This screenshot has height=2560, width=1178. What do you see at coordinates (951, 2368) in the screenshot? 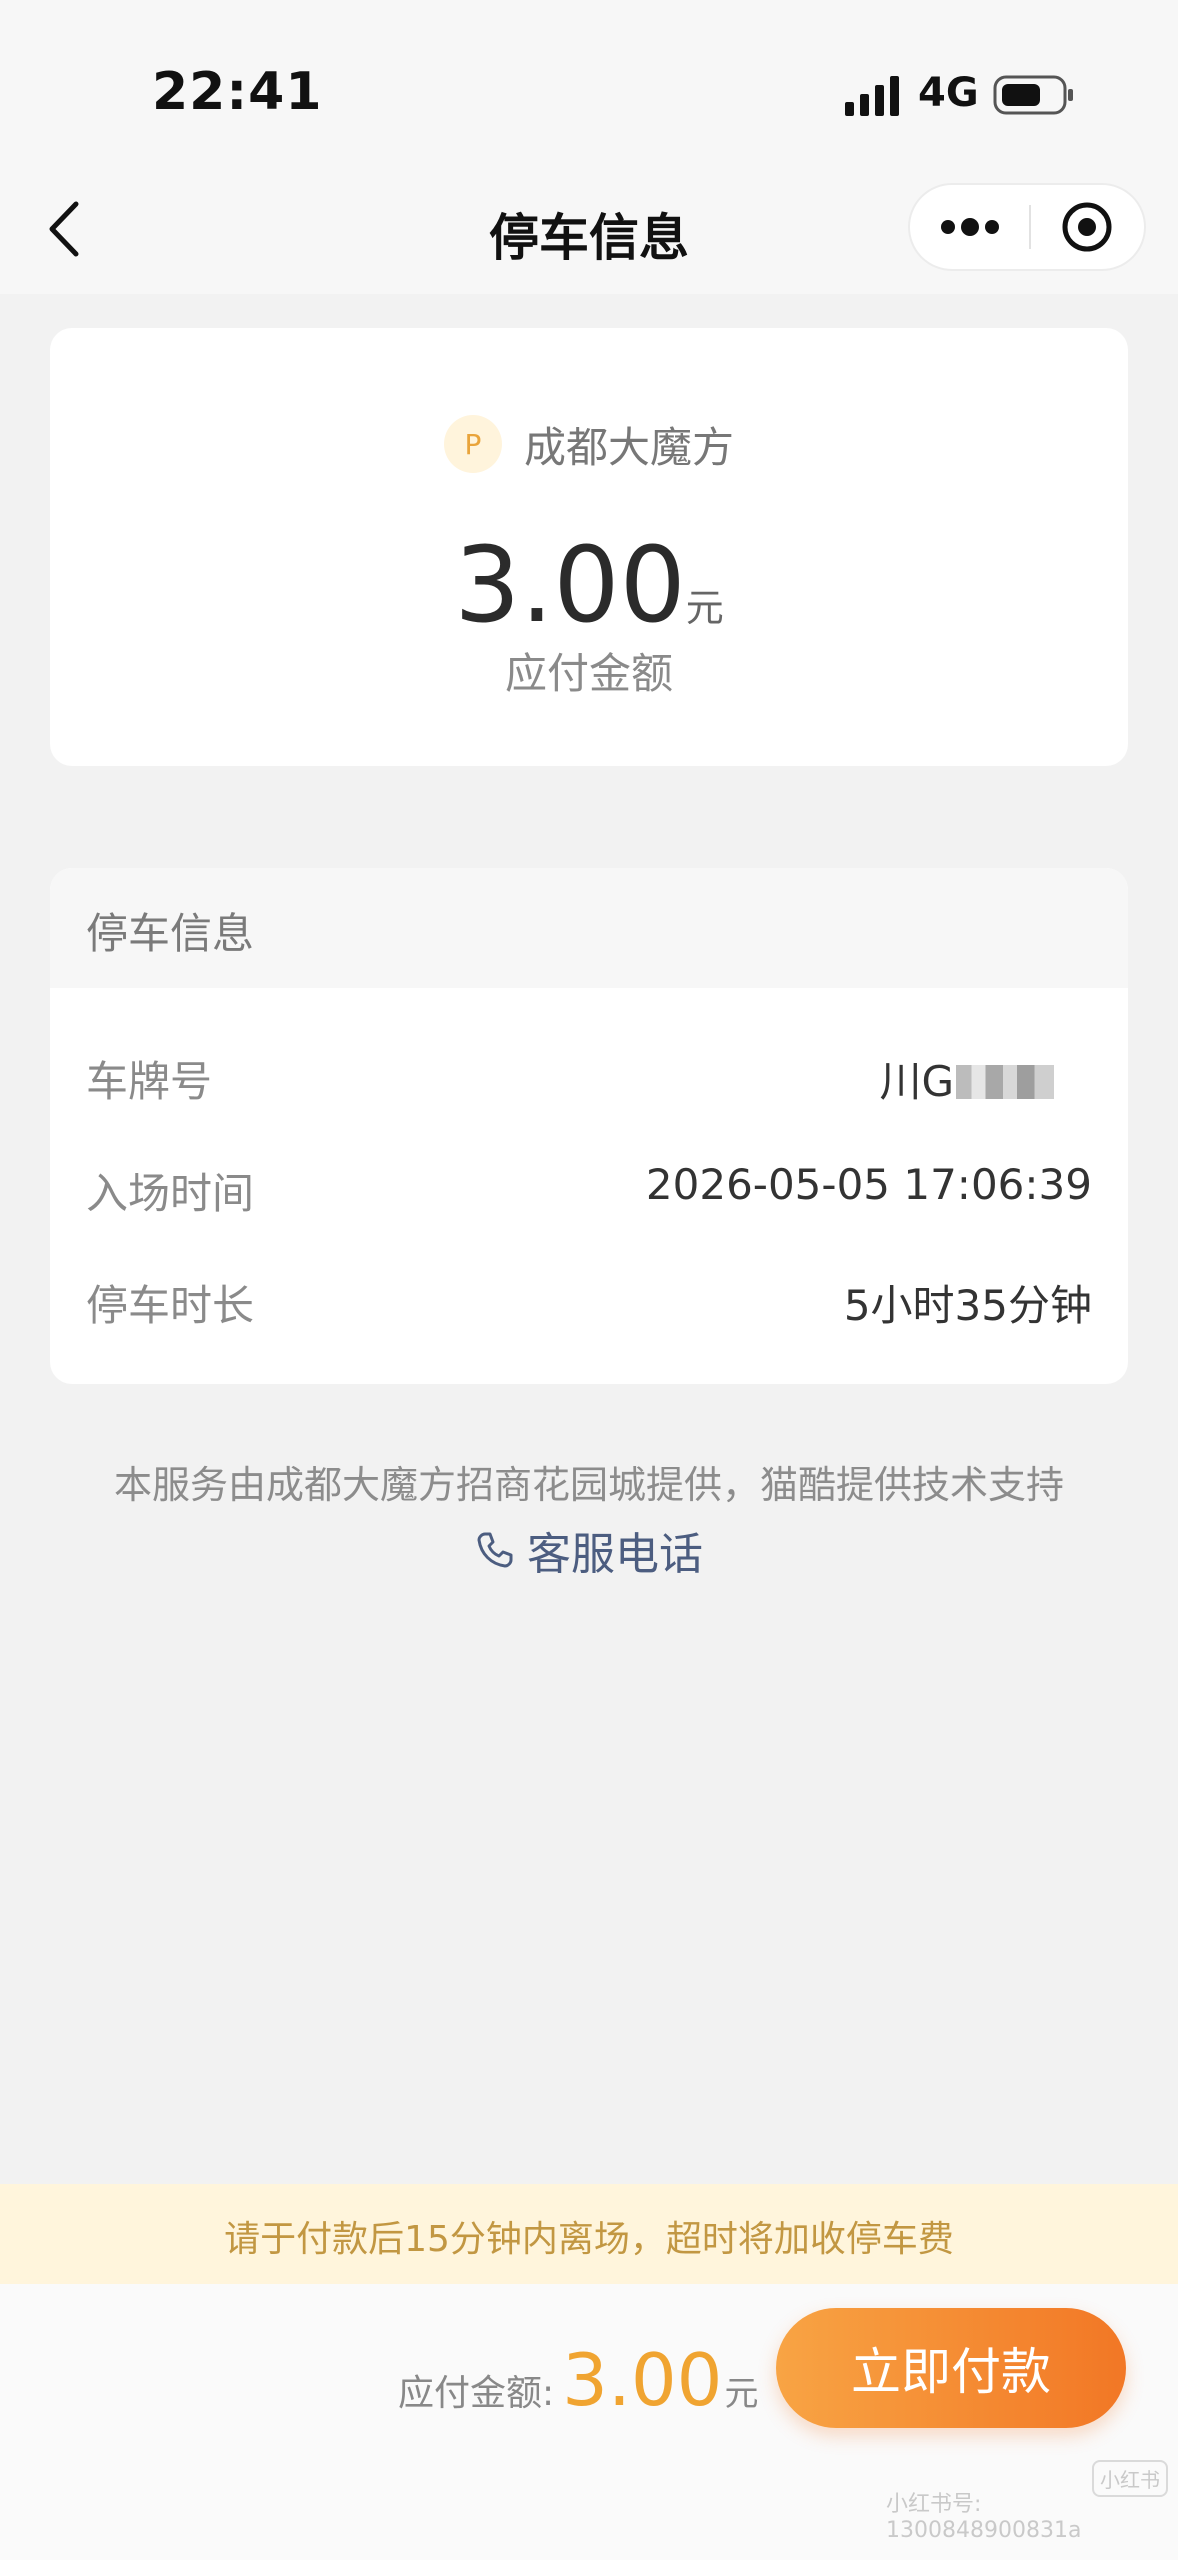
I see `pay-now-button: 立即付款` at bounding box center [951, 2368].